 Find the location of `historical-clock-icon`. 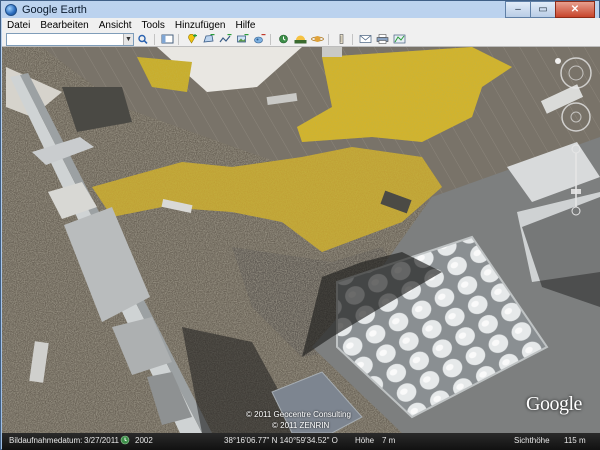

historical-clock-icon is located at coordinates (125, 441).